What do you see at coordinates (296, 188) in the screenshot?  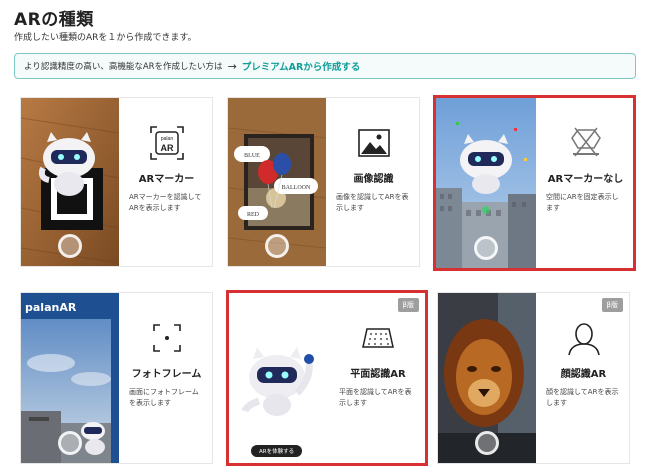 I see `balloon-text-2: BALLOON` at bounding box center [296, 188].